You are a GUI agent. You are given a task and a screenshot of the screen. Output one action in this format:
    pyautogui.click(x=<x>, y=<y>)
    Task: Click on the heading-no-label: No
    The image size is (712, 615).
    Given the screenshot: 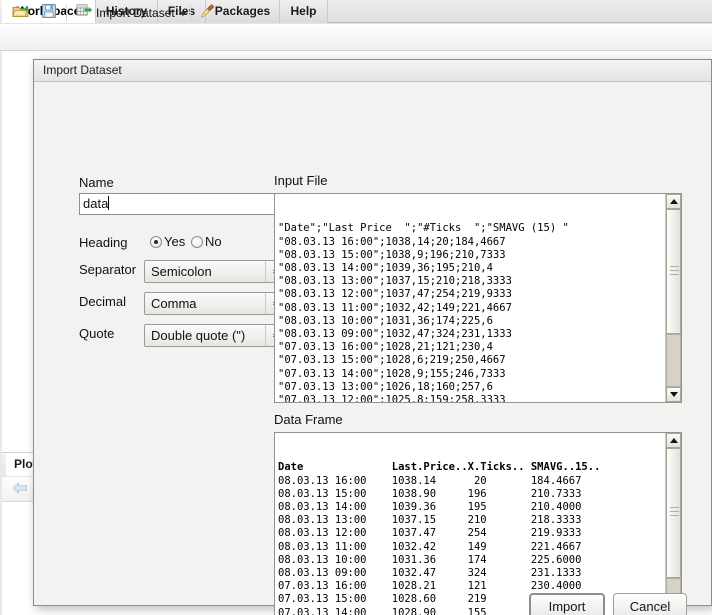 What is the action you would take?
    pyautogui.click(x=213, y=241)
    